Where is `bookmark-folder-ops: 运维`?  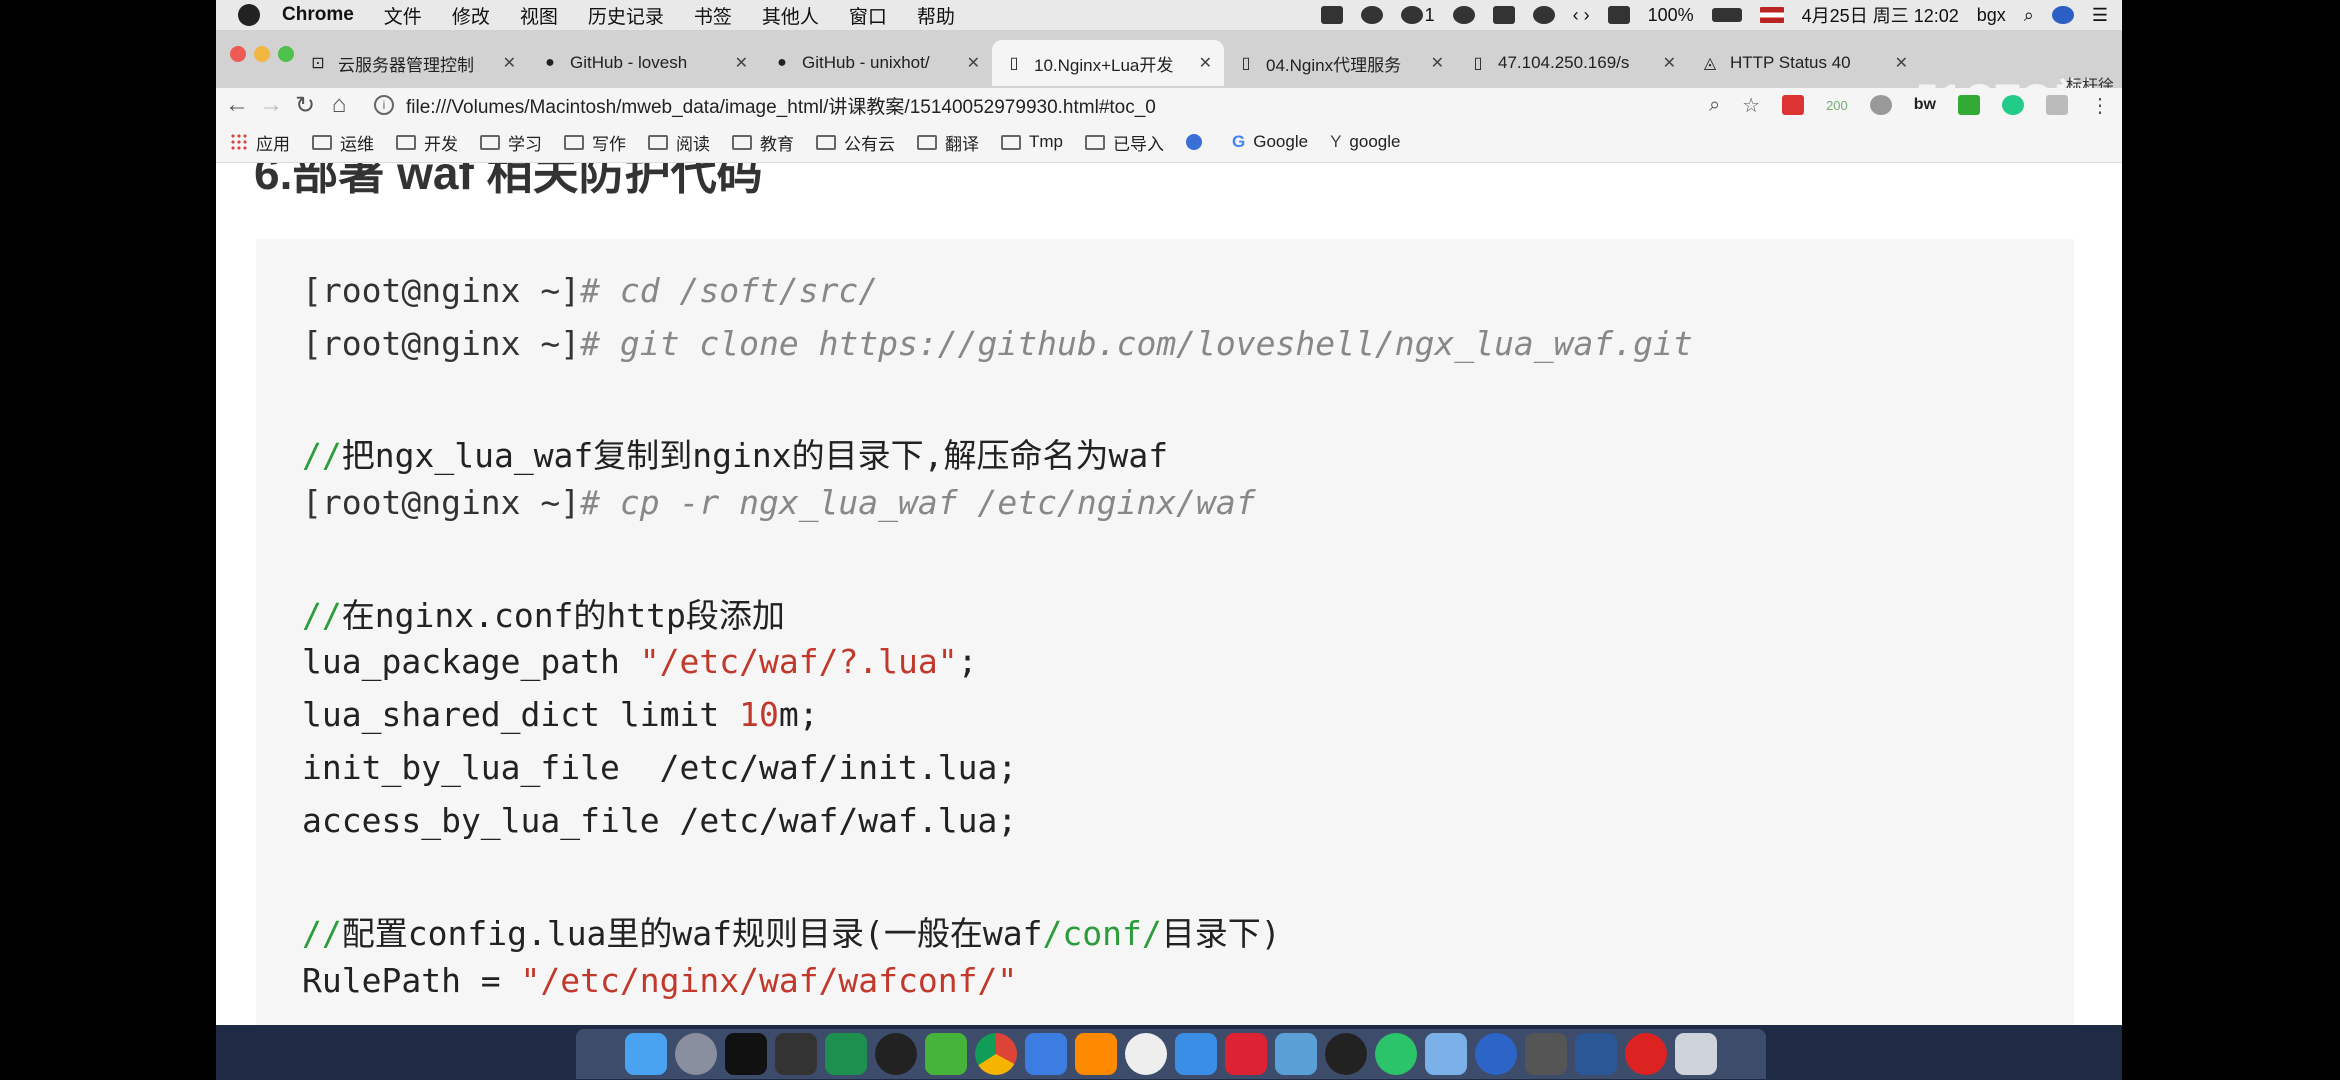
bookmark-folder-ops: 运维 is located at coordinates (343, 142).